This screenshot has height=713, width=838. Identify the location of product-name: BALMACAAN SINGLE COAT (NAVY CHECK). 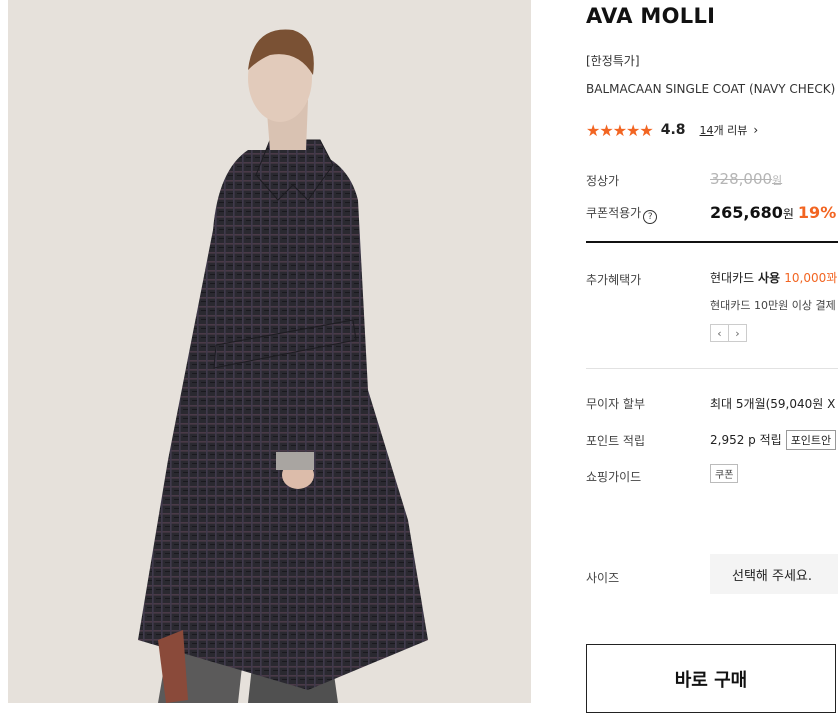
(711, 89).